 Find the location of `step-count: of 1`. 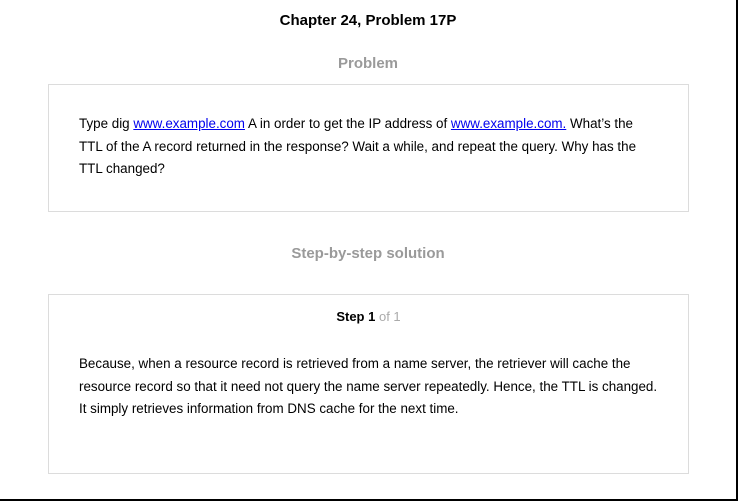

step-count: of 1 is located at coordinates (389, 316).